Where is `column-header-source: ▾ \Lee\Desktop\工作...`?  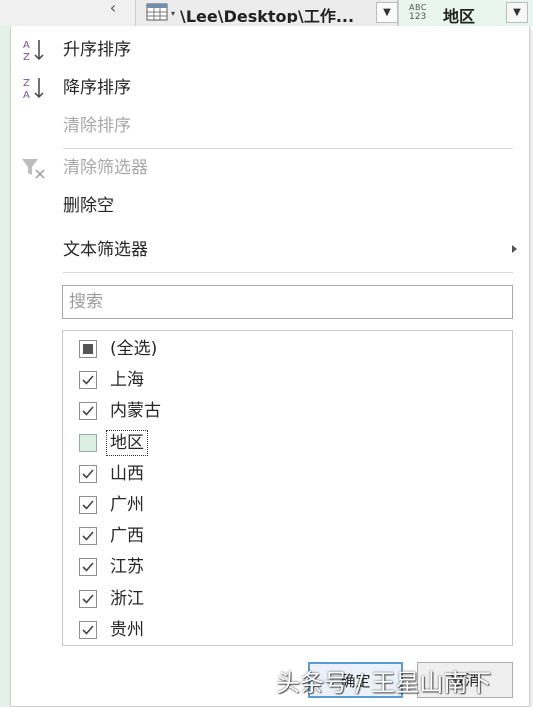 column-header-source: ▾ \Lee\Desktop\工作... is located at coordinates (266, 13).